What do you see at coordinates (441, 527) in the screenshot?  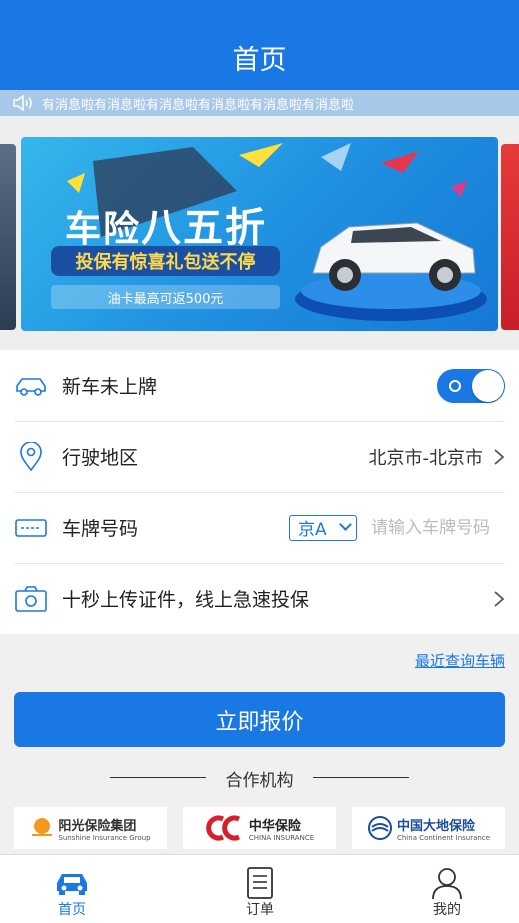 I see `plate-number-input` at bounding box center [441, 527].